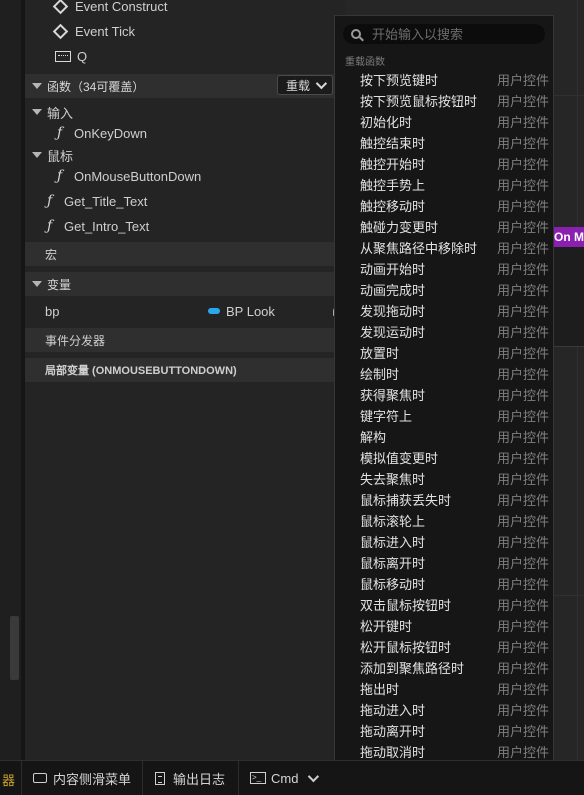 The image size is (584, 795). What do you see at coordinates (190, 778) in the screenshot?
I see `output-log-button: 输出日志` at bounding box center [190, 778].